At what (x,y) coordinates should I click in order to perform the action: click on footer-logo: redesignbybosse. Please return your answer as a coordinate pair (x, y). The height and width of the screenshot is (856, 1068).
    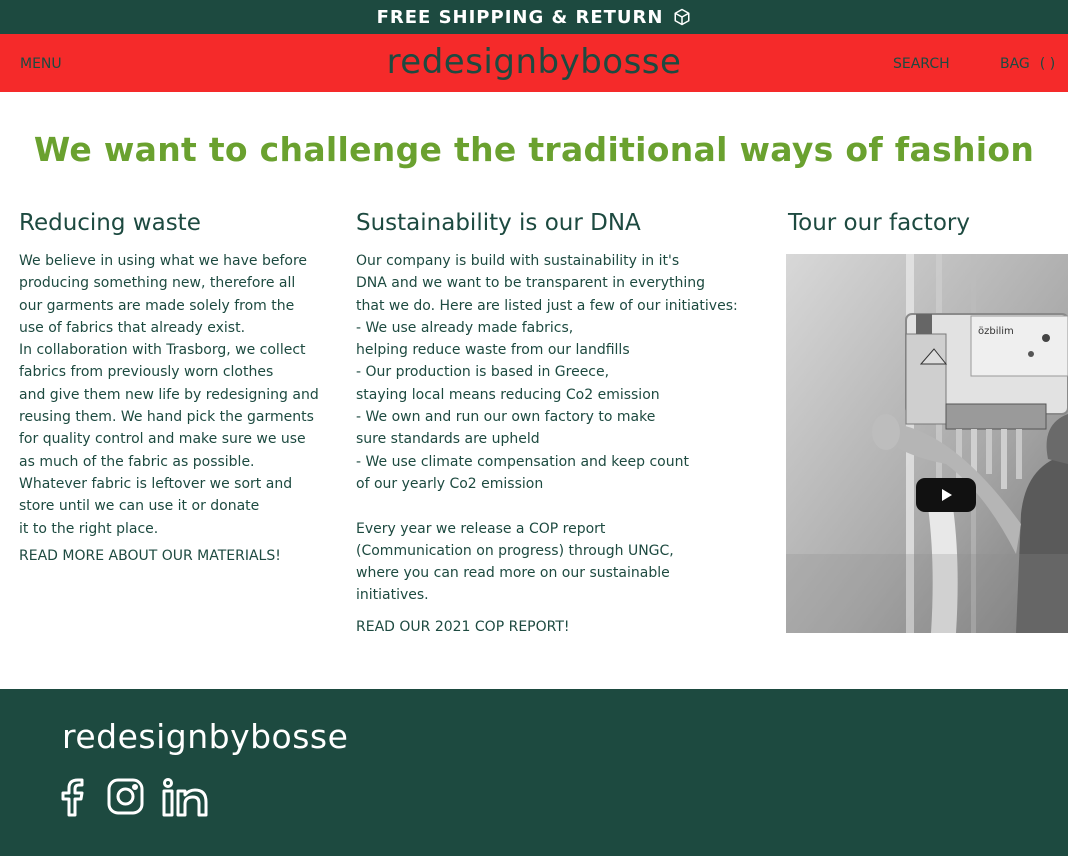
    Looking at the image, I should click on (205, 736).